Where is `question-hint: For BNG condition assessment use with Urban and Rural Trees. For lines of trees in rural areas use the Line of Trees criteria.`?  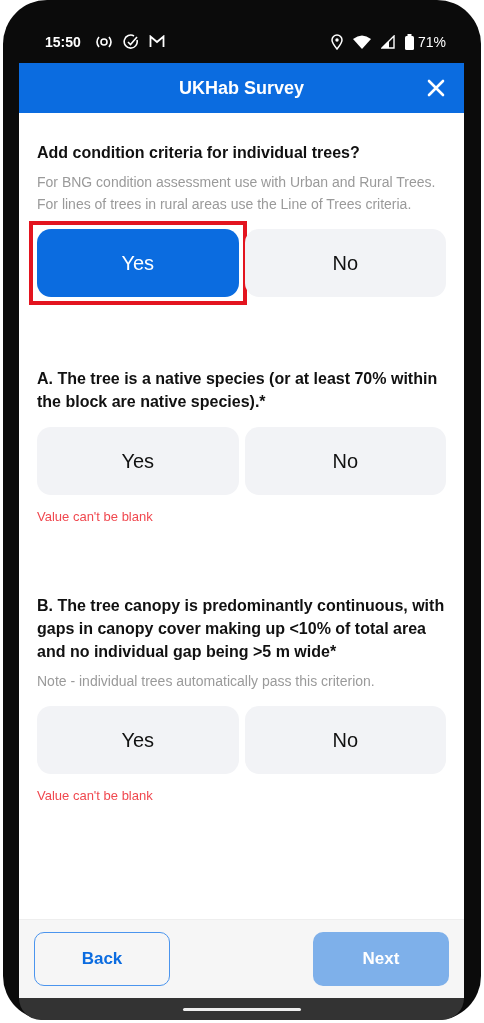 question-hint: For BNG condition assessment use with Urban and Rural Trees. For lines of trees in rural areas use the Line of Trees criteria. is located at coordinates (237, 193).